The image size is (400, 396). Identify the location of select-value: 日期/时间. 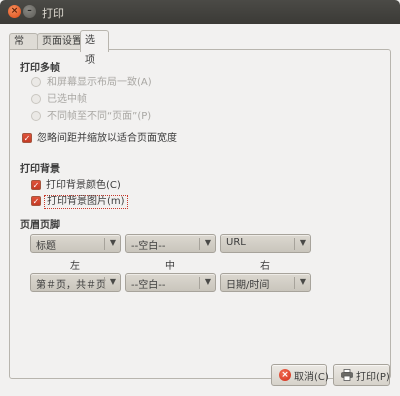
(248, 285).